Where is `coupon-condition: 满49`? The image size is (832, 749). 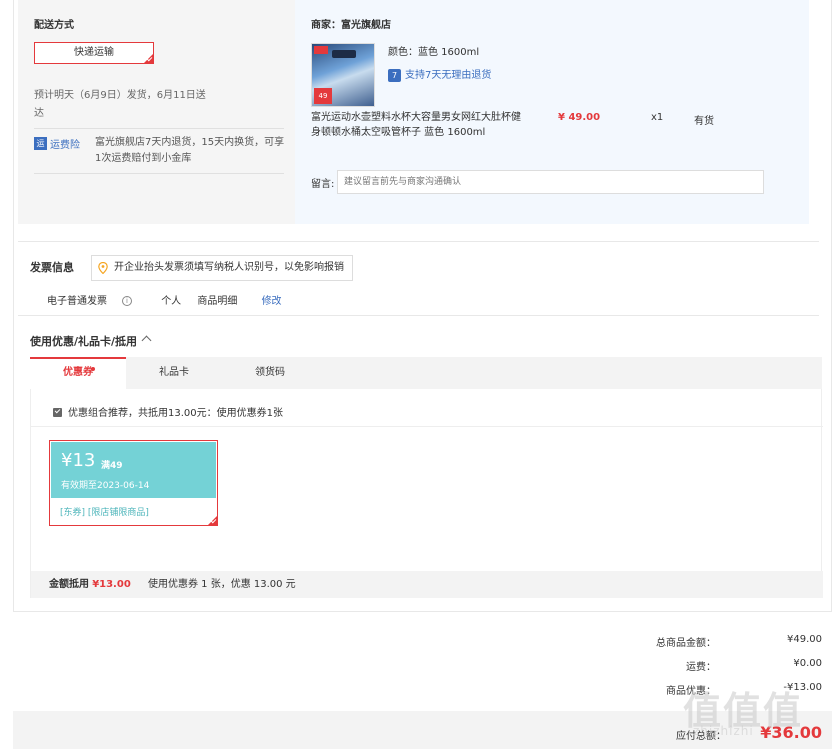 coupon-condition: 满49 is located at coordinates (112, 466).